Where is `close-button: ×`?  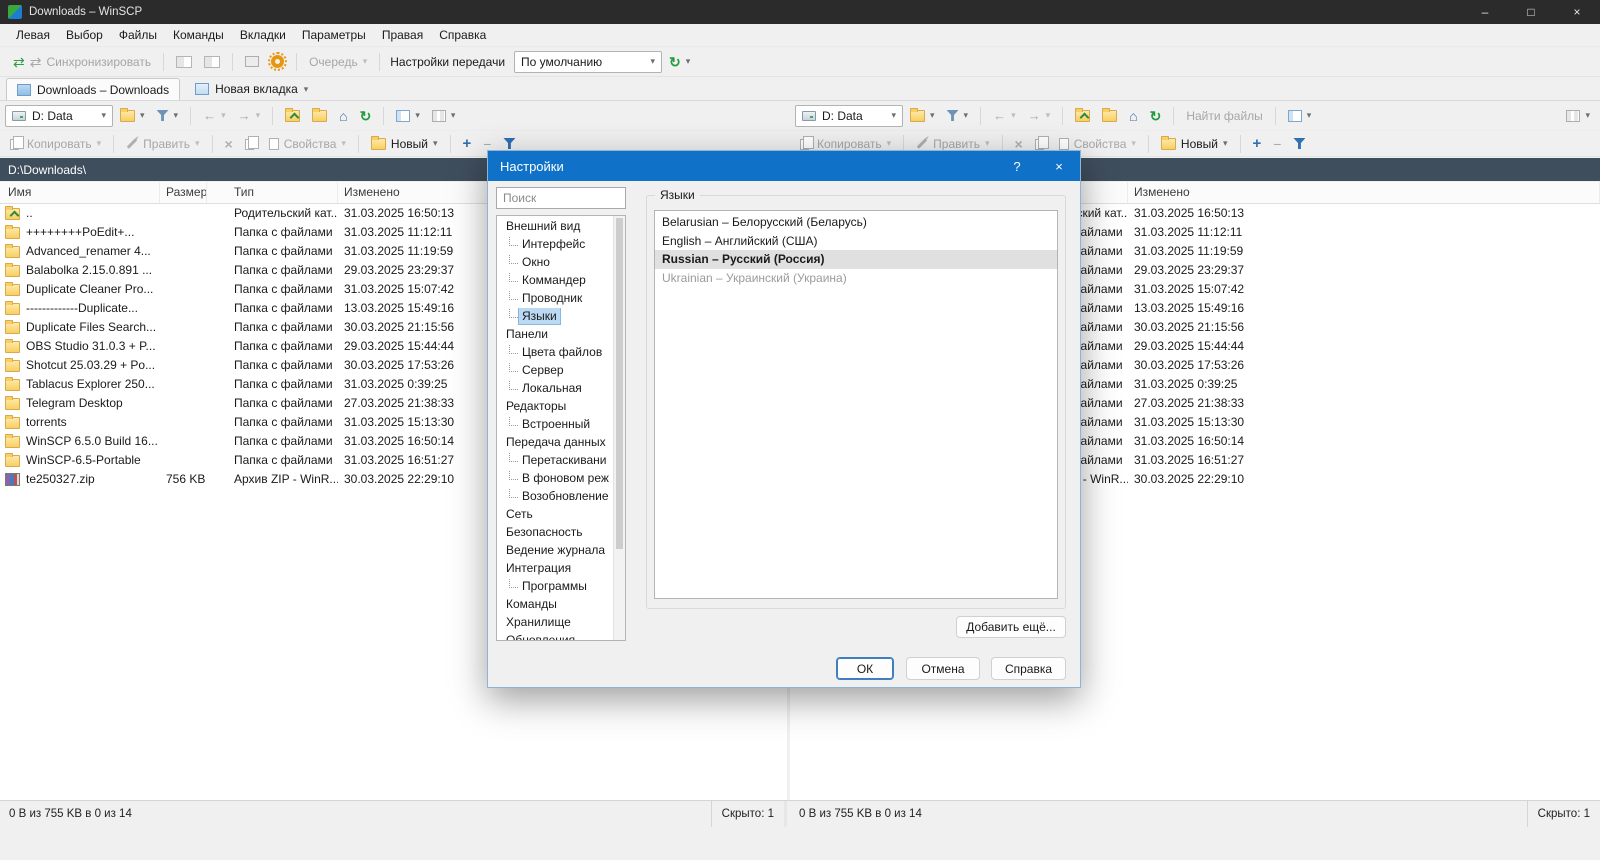 close-button: × is located at coordinates (1577, 12).